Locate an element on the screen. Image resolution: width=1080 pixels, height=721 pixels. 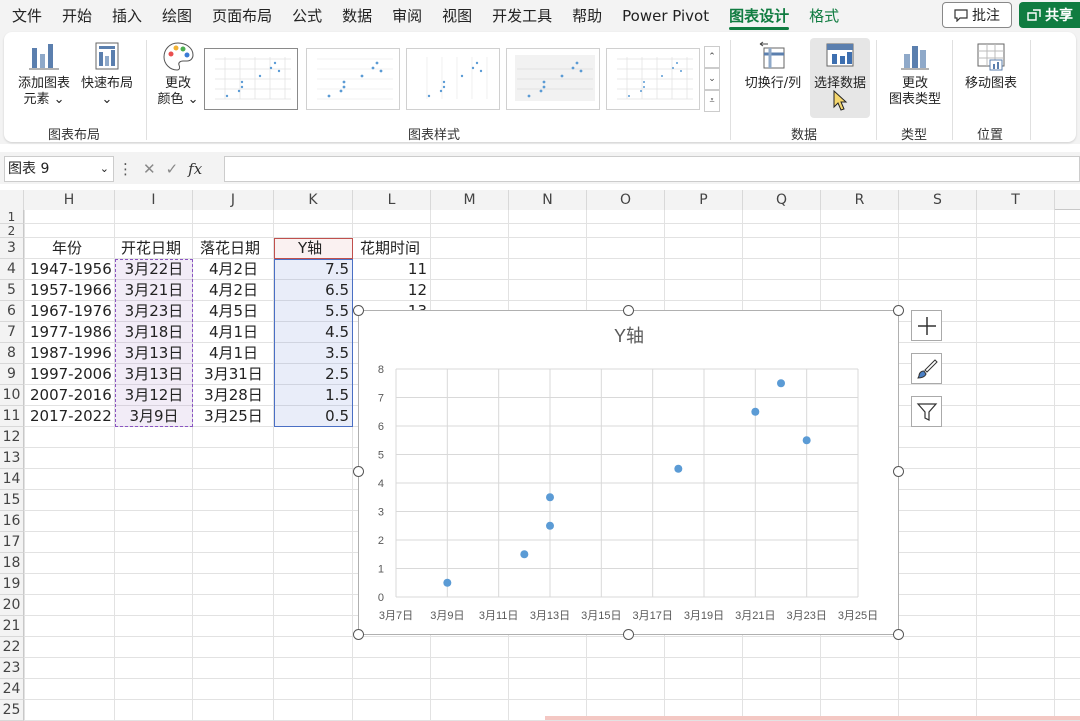
table-cell: 7.5 is located at coordinates (311, 269).